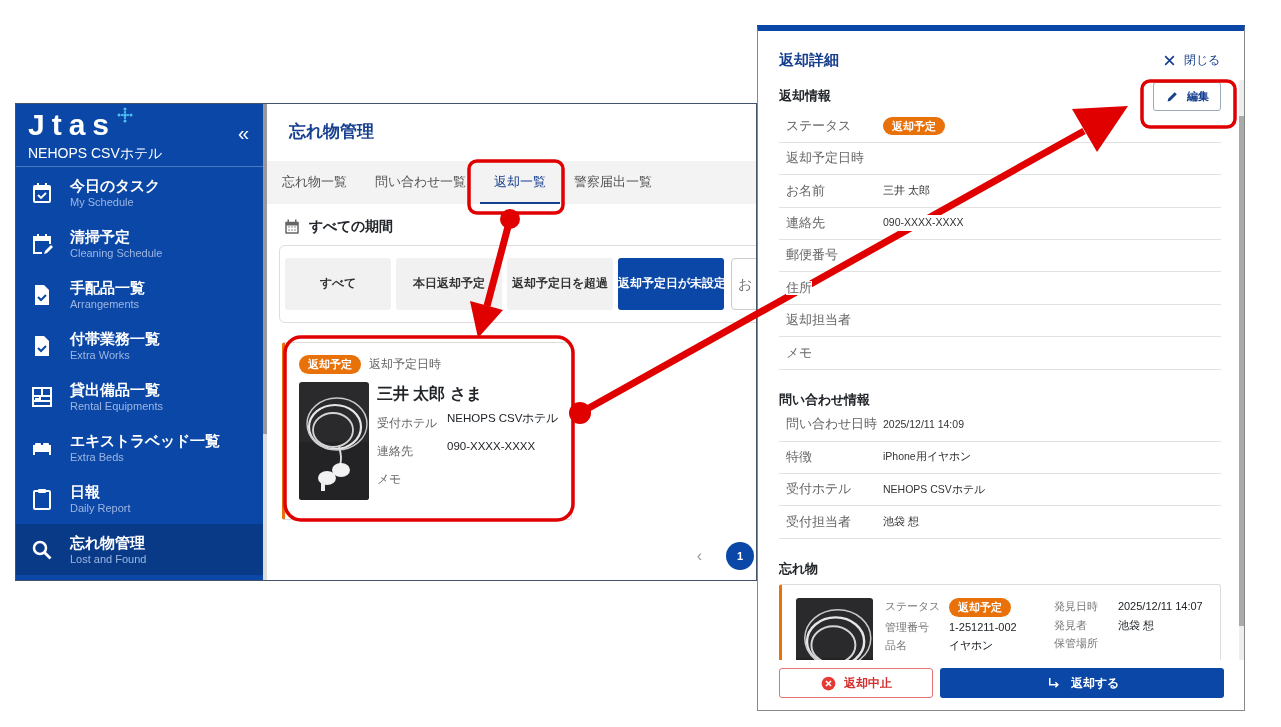  What do you see at coordinates (72, 125) in the screenshot?
I see `logo: Jtas` at bounding box center [72, 125].